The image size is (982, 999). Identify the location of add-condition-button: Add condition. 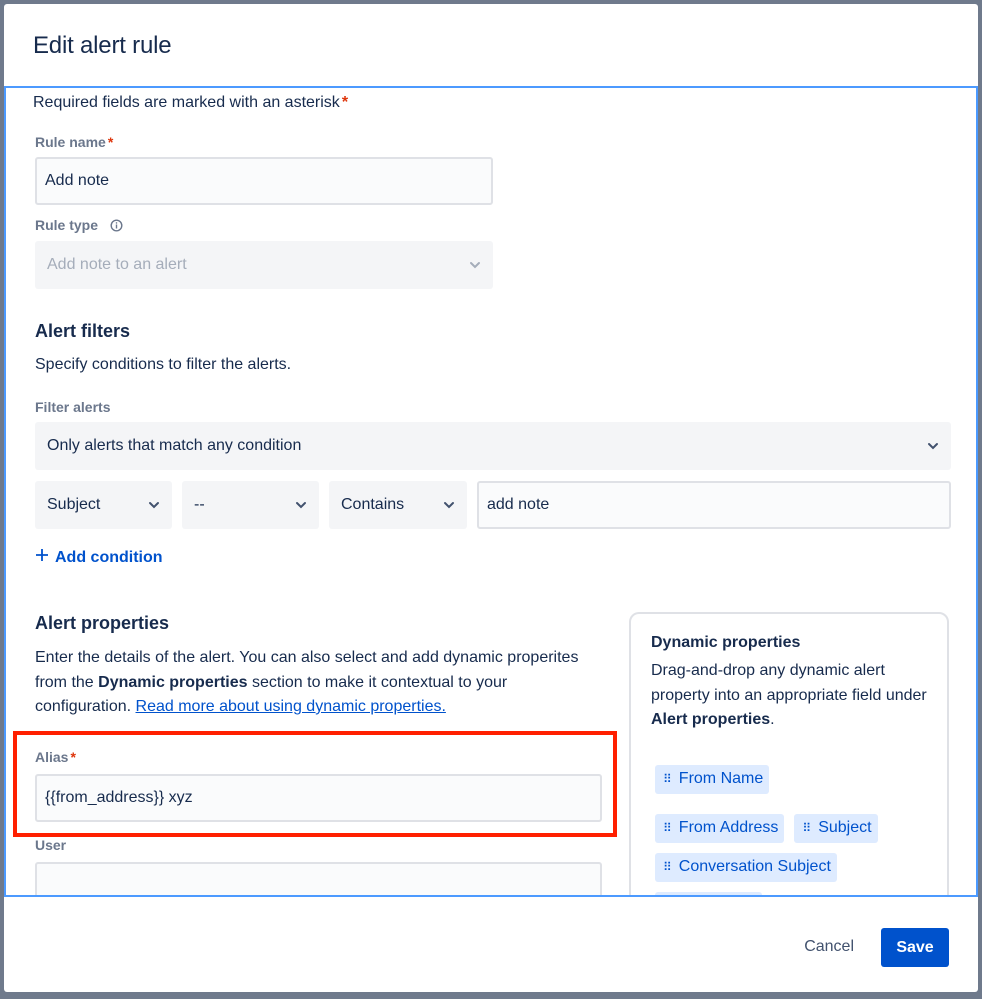
(99, 557).